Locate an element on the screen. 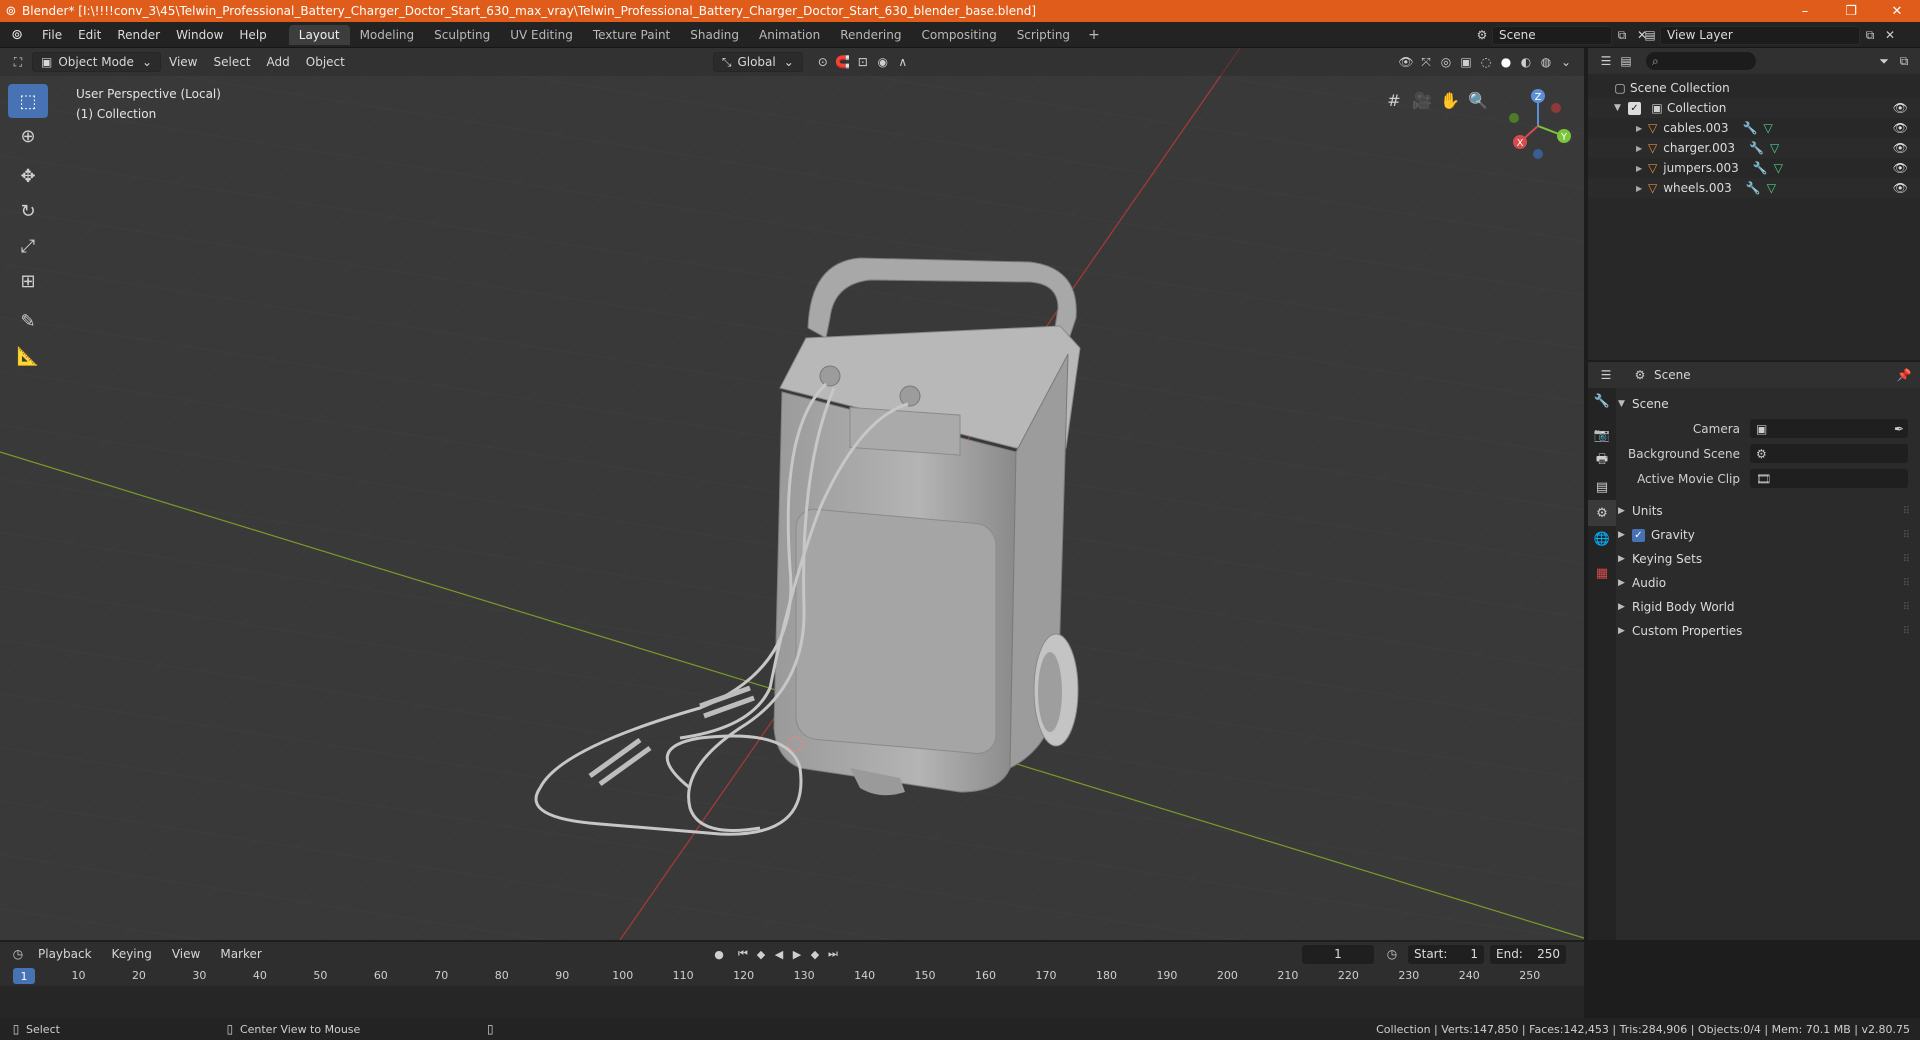 The width and height of the screenshot is (1920, 1040). filter-icon: ⏷ is located at coordinates (1884, 61).